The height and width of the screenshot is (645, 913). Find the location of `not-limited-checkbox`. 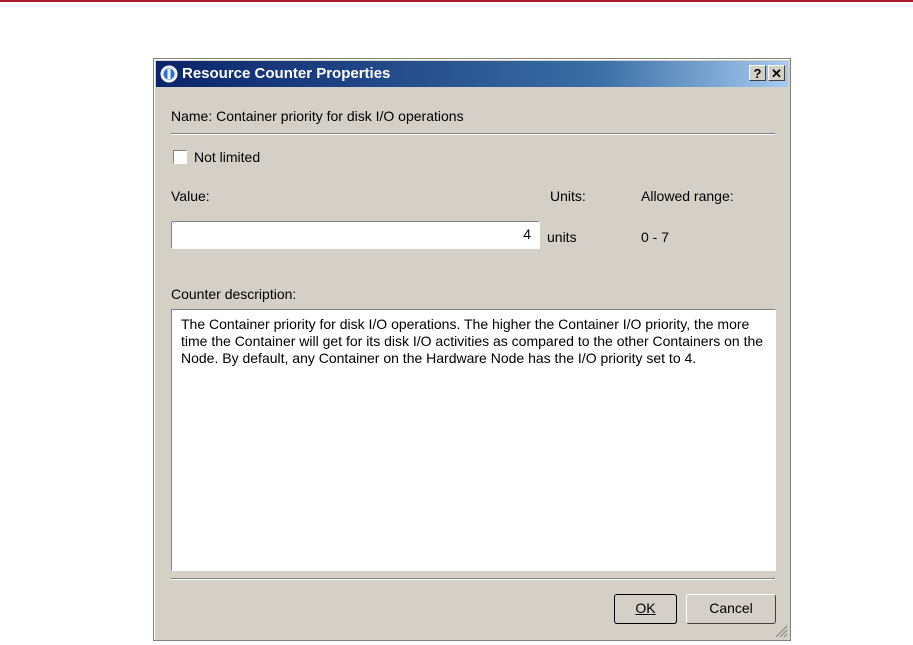

not-limited-checkbox is located at coordinates (180, 157).